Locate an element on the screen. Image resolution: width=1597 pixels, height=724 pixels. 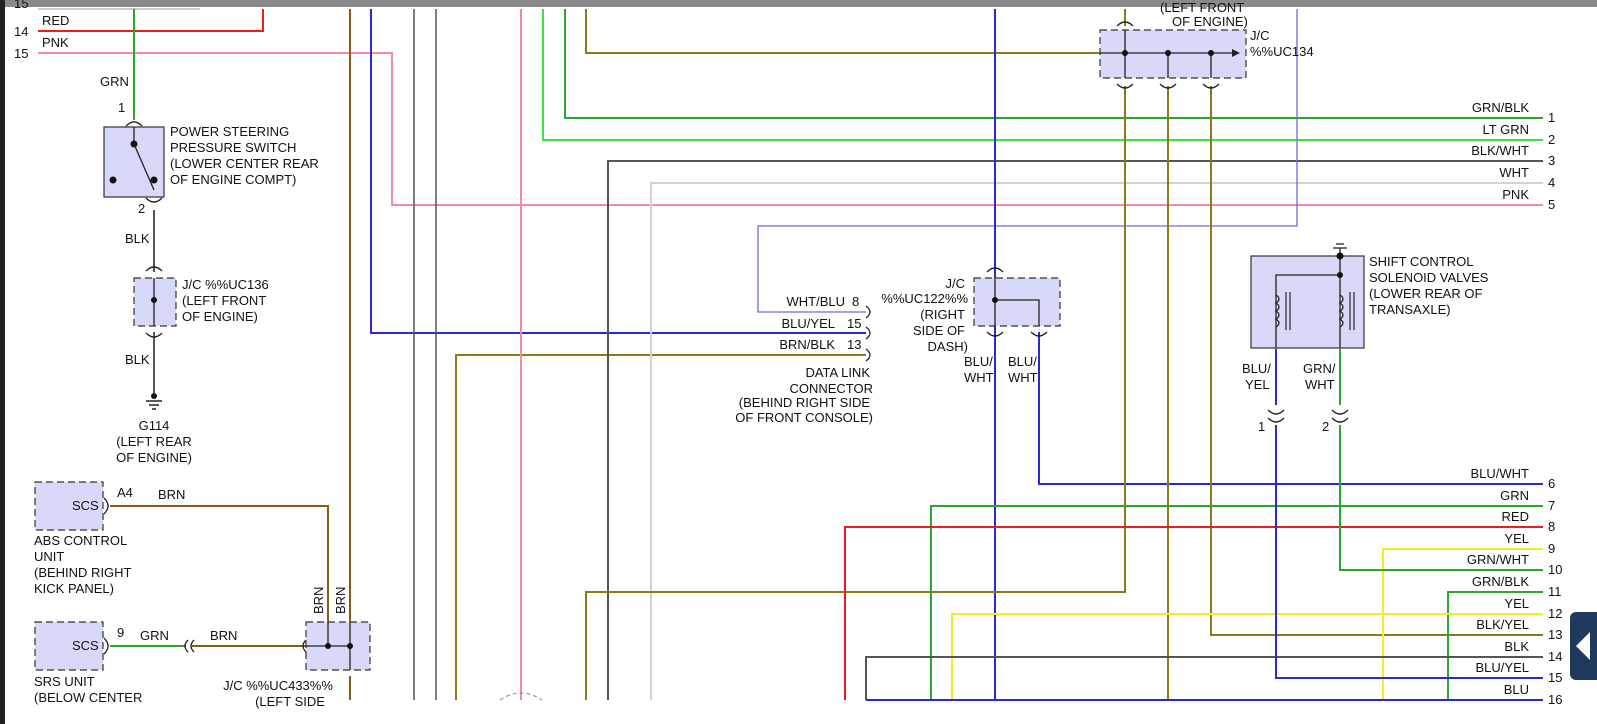
srs-name-1: SRS UNIT is located at coordinates (64, 681).